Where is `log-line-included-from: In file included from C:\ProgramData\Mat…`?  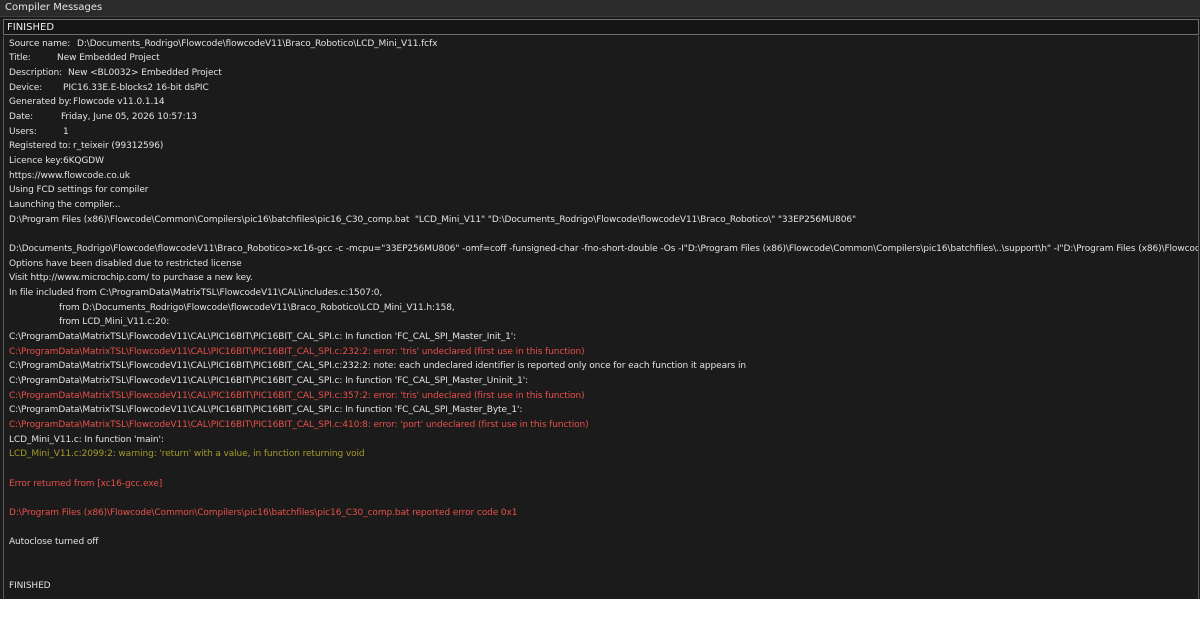
log-line-included-from: In file included from C:\ProgramData\Mat… is located at coordinates (196, 293).